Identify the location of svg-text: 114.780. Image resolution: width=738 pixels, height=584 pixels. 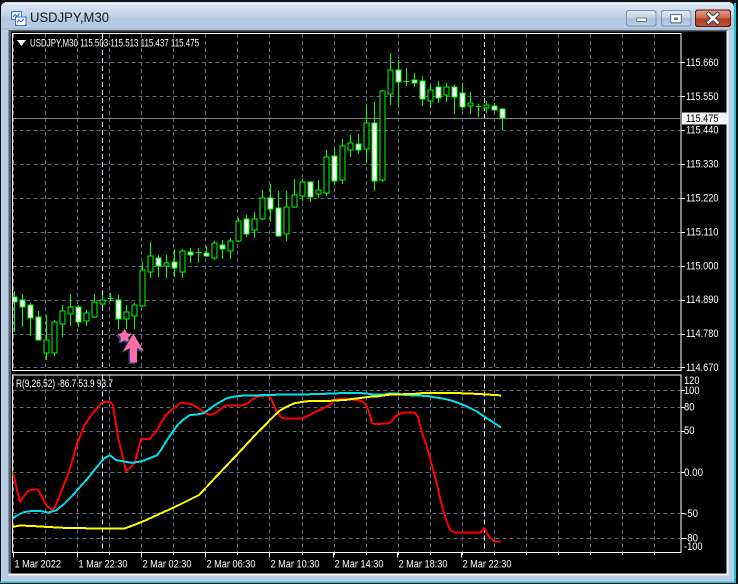
(702, 334).